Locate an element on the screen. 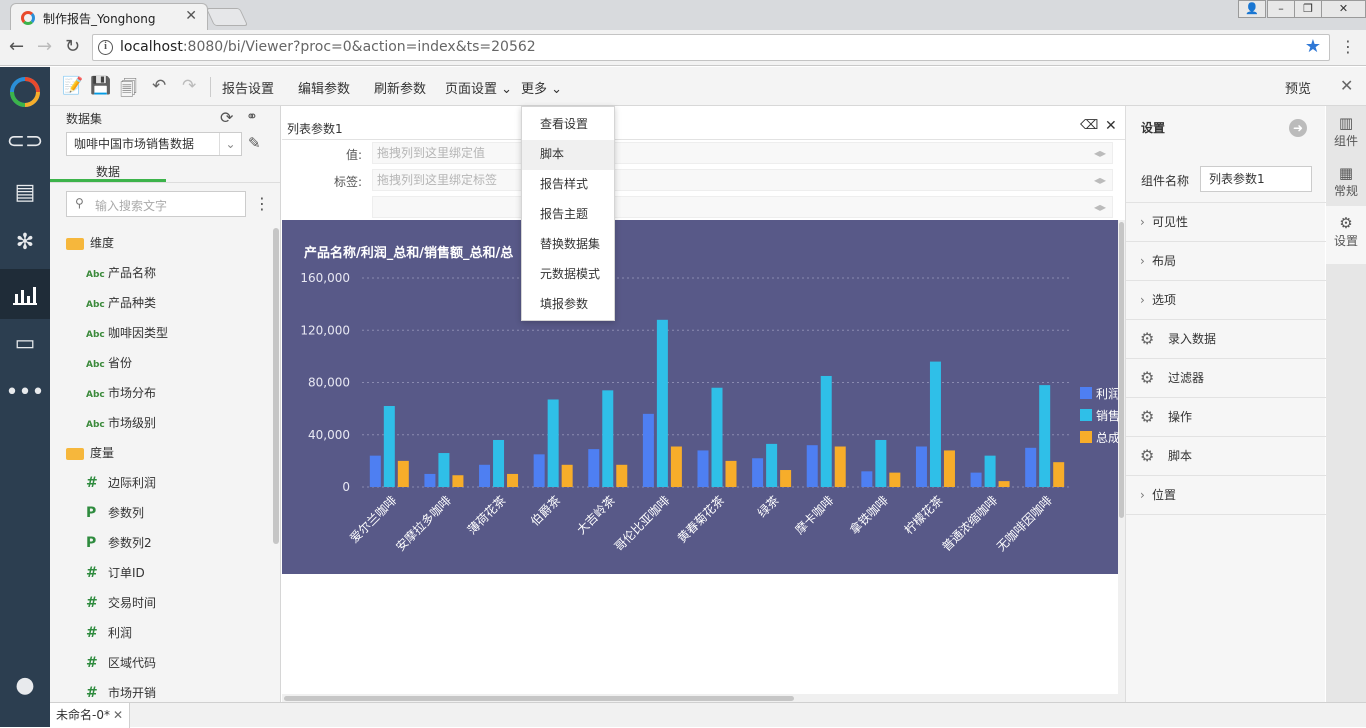  y-tick-label: 40,000 is located at coordinates (329, 435).